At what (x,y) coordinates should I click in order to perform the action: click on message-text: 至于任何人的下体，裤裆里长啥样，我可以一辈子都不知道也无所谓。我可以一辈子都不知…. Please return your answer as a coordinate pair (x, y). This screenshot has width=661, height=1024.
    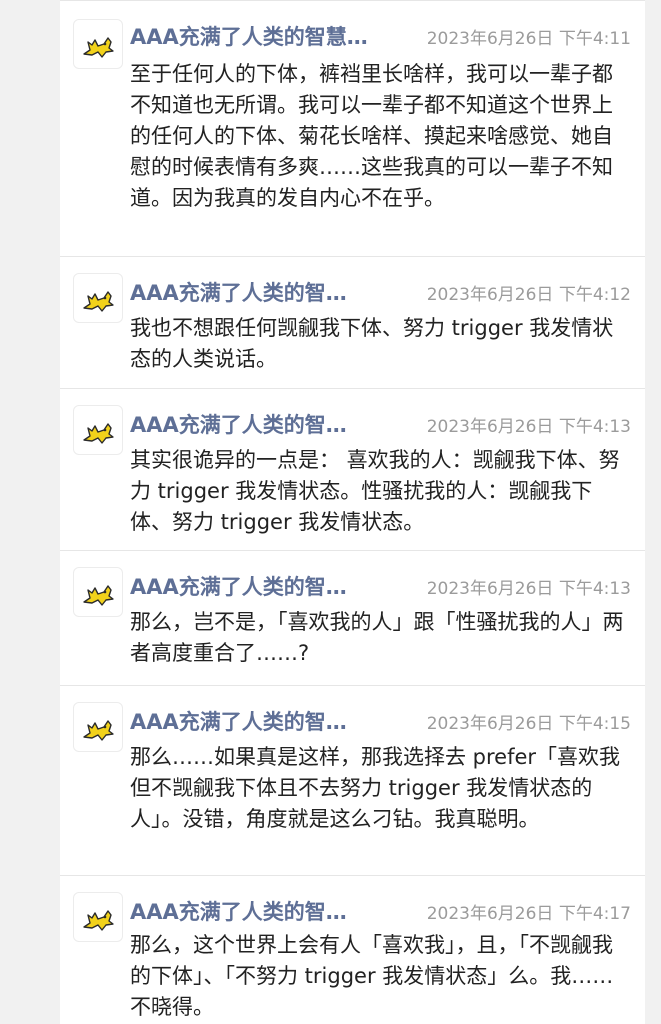
    Looking at the image, I should click on (371, 136).